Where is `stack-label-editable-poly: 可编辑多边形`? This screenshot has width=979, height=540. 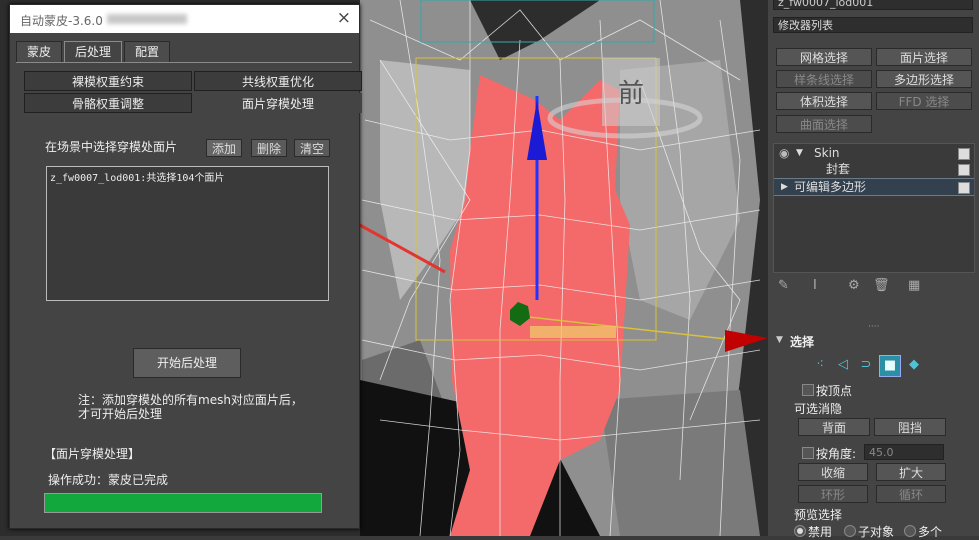
stack-label-editable-poly: 可编辑多边形 is located at coordinates (830, 187).